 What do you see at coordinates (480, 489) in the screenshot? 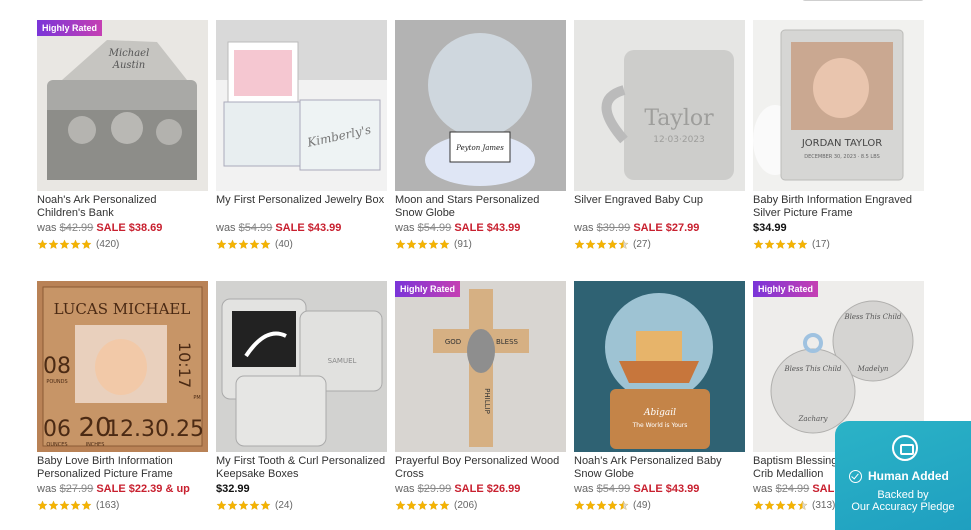
I see `price-line: was $29.99 SALE $26.99` at bounding box center [480, 489].